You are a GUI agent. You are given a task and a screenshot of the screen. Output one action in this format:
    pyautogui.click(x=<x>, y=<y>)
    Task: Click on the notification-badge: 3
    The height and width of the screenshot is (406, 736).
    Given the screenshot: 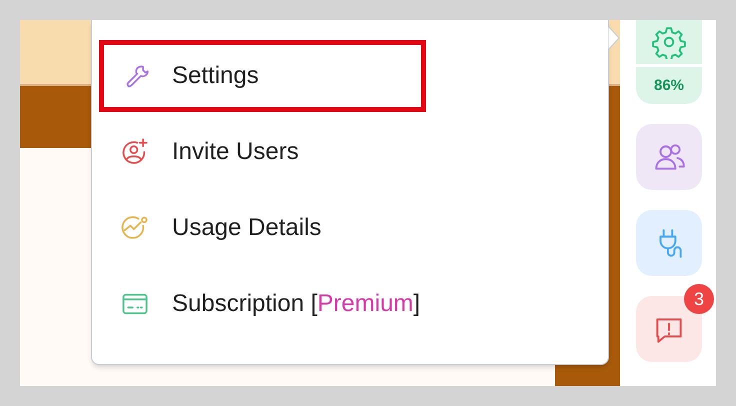 What is the action you would take?
    pyautogui.click(x=699, y=299)
    